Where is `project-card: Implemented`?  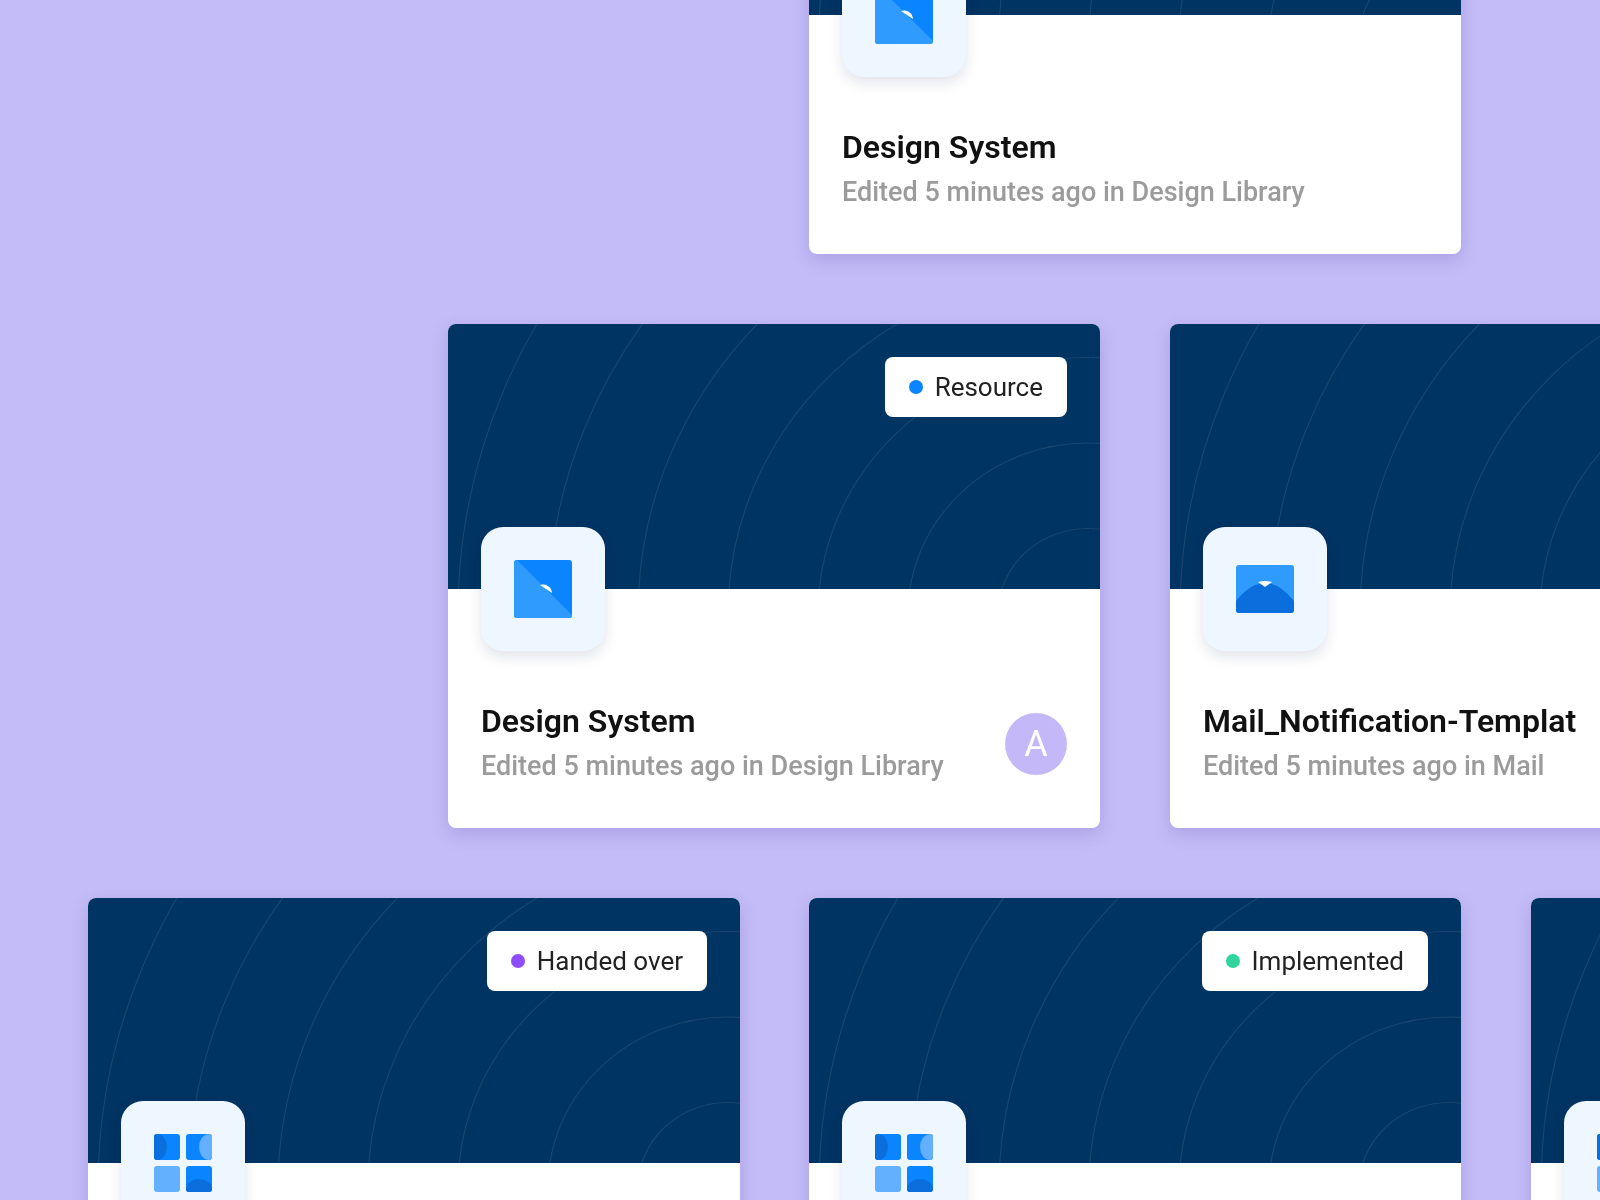
project-card: Implemented is located at coordinates (1135, 1049).